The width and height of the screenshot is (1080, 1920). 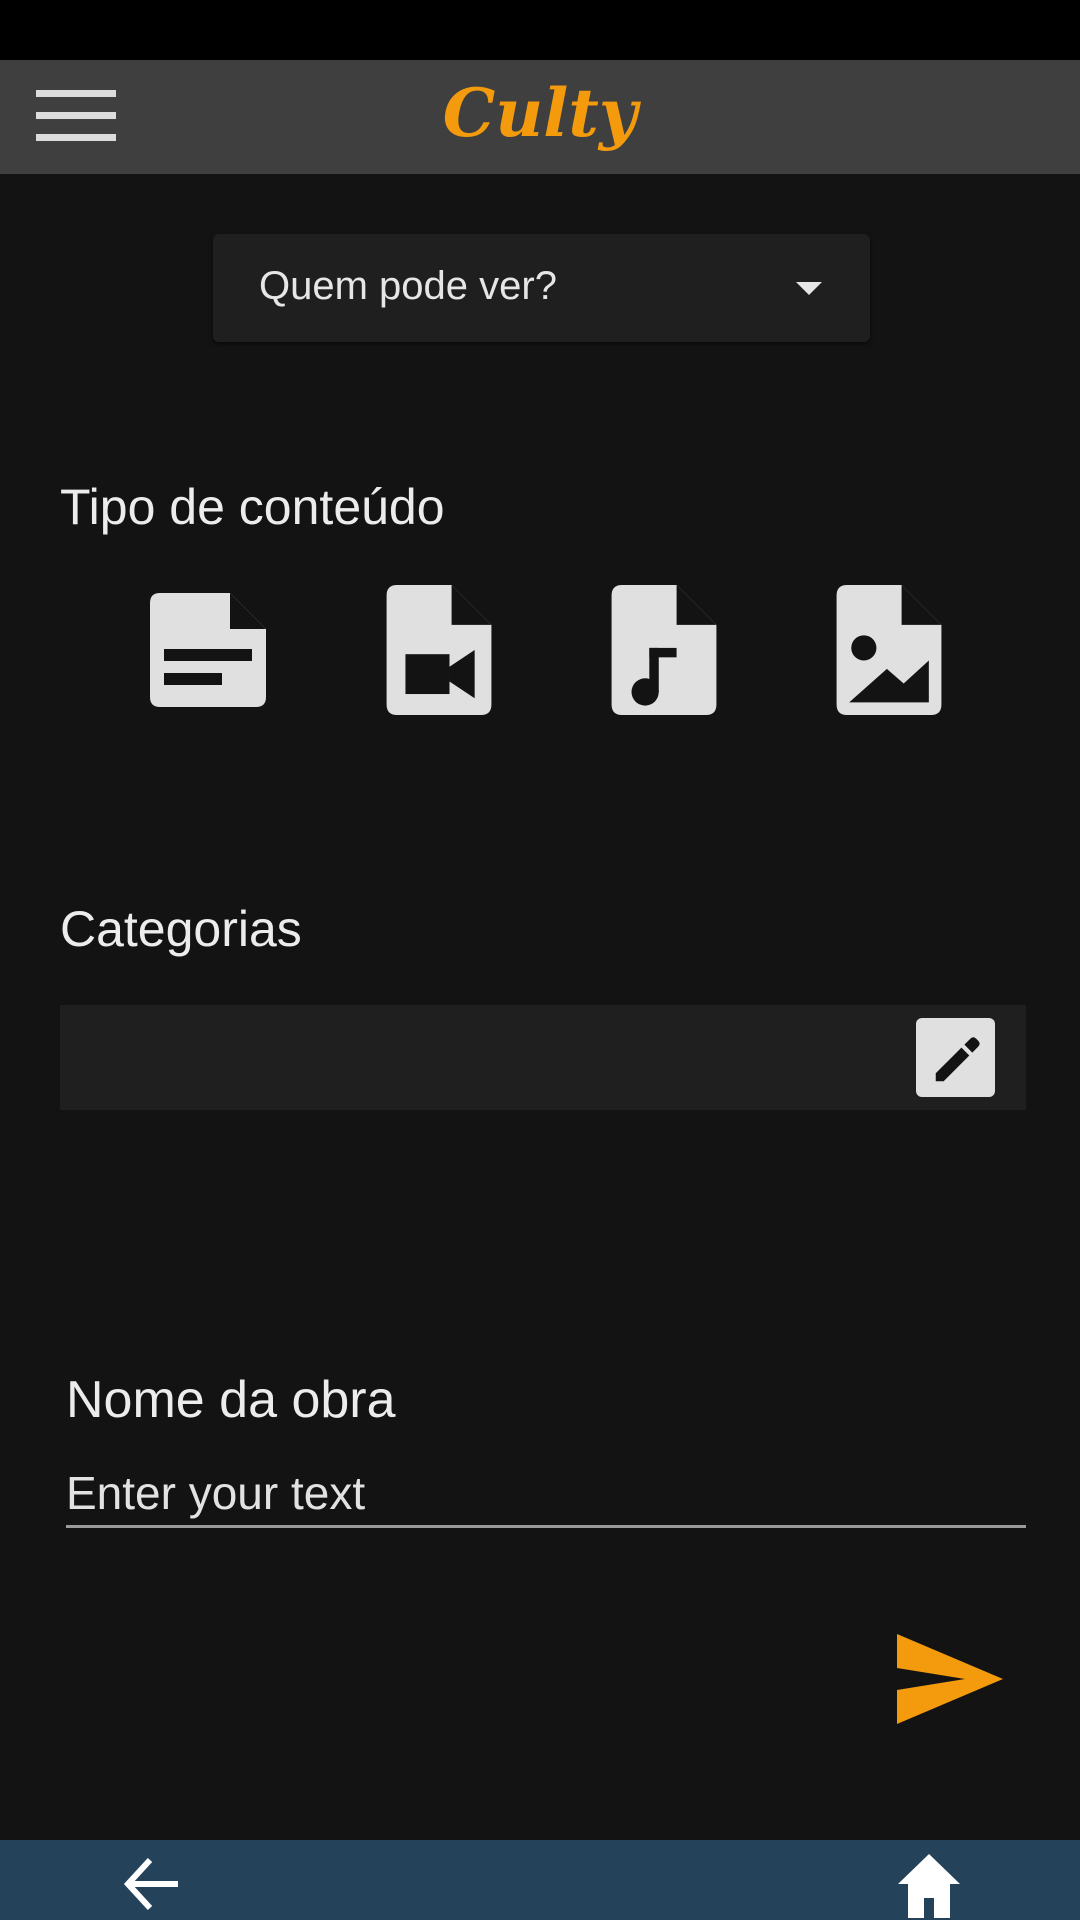 I want to click on visibility-dropdown: Quem pode ver?, so click(x=541, y=288).